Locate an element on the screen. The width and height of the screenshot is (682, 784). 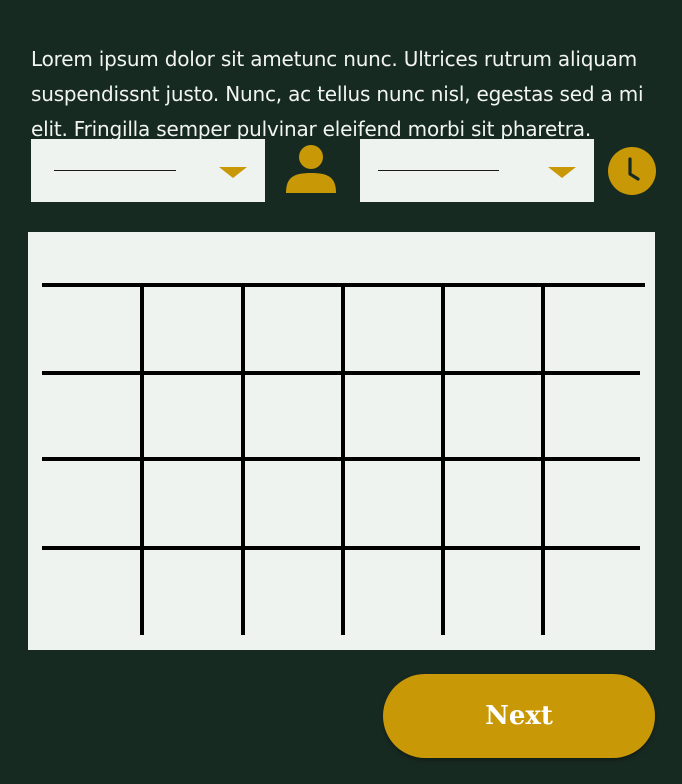
second-dropdown is located at coordinates (477, 170).